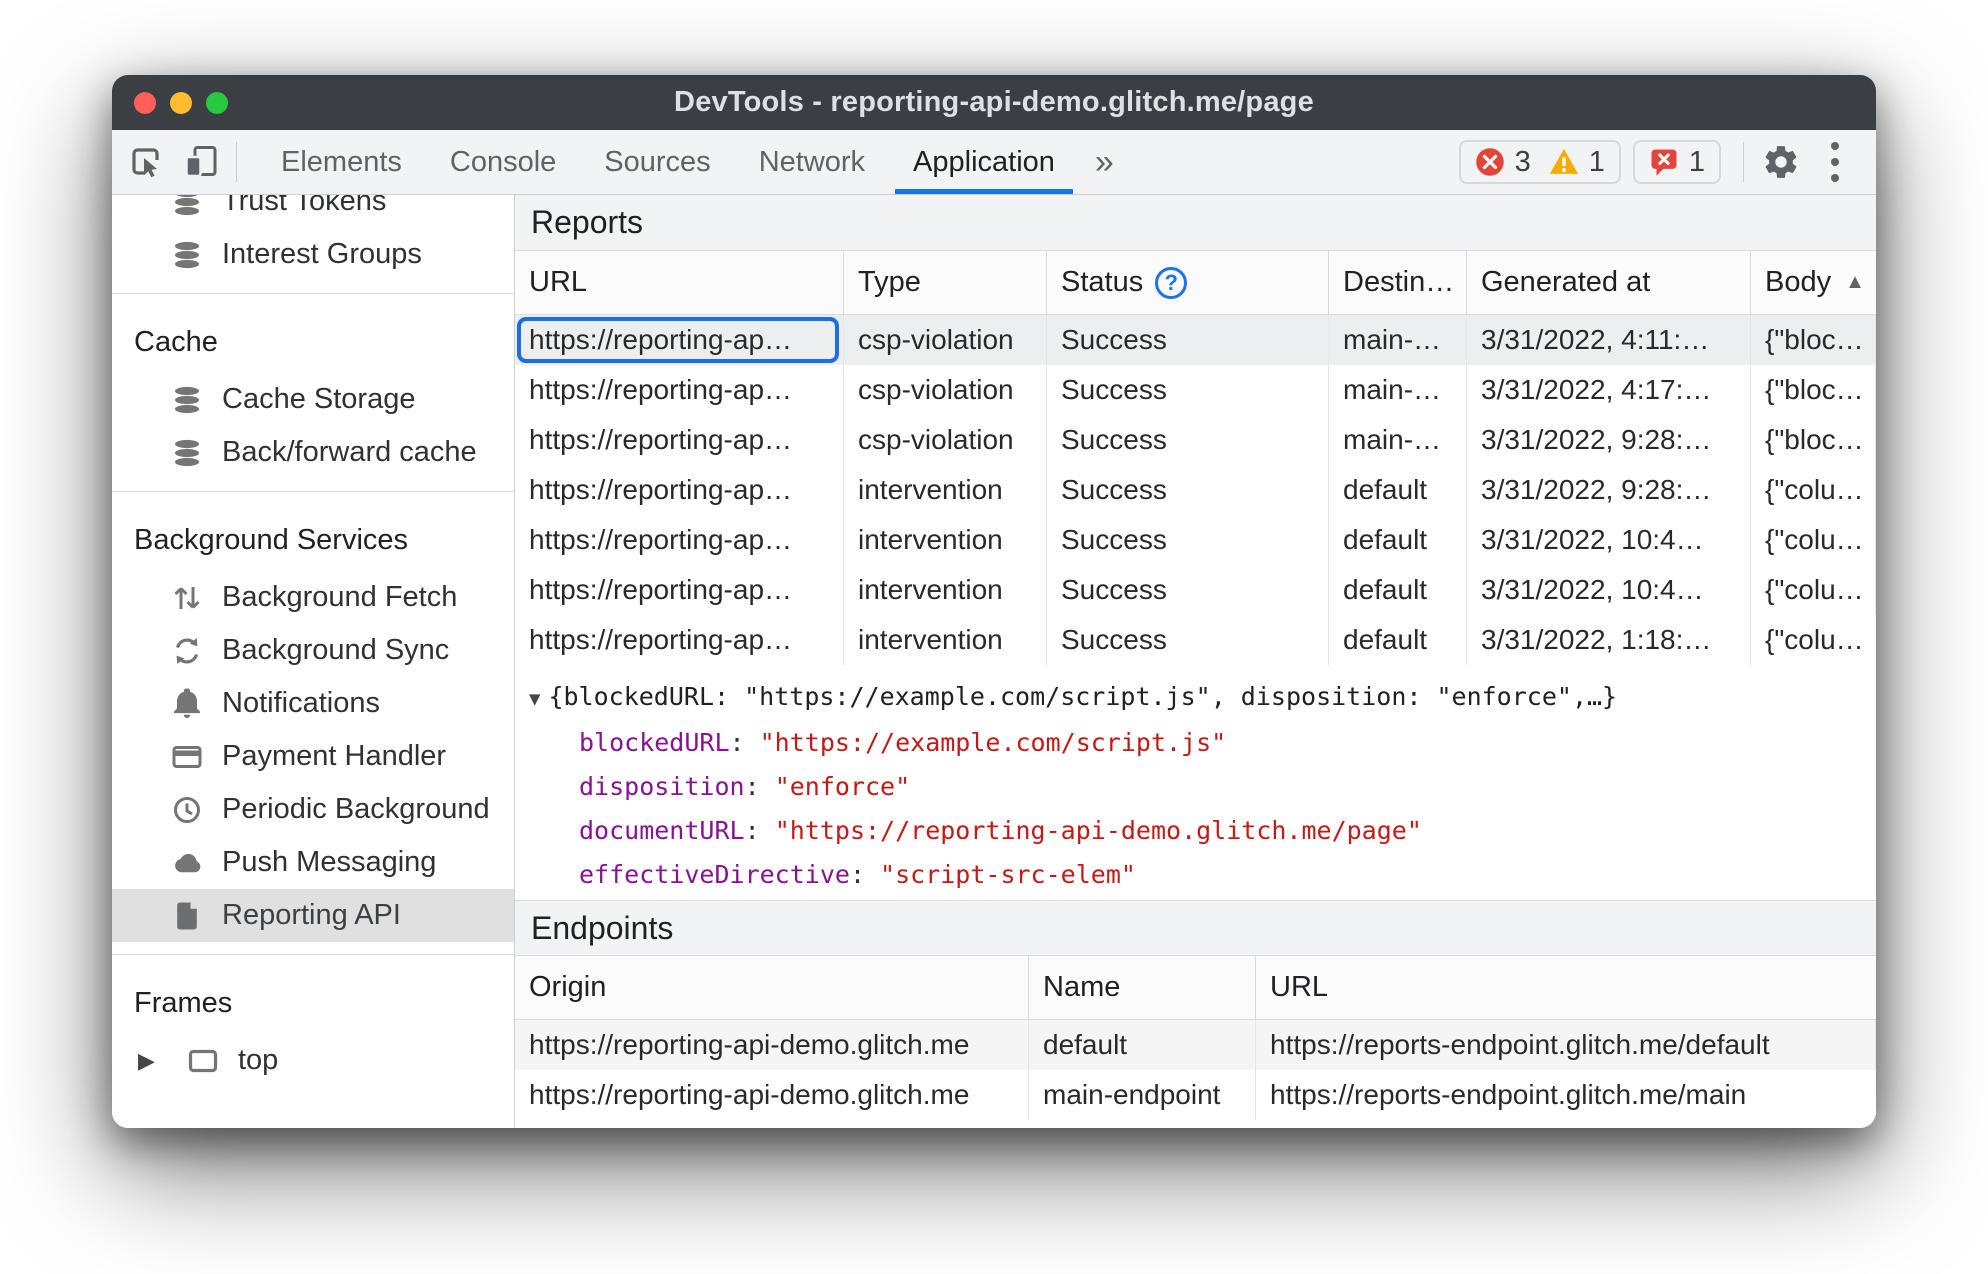 The image size is (1988, 1274). I want to click on status-help-icon: ?, so click(1171, 282).